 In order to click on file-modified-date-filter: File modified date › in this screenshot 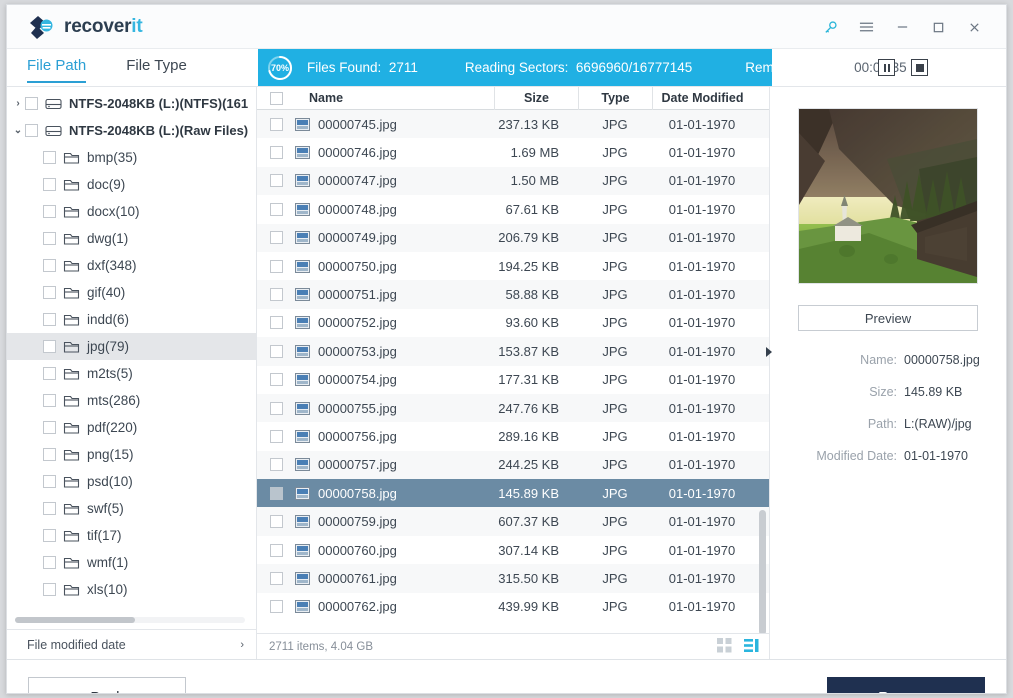, I will do `click(131, 644)`.